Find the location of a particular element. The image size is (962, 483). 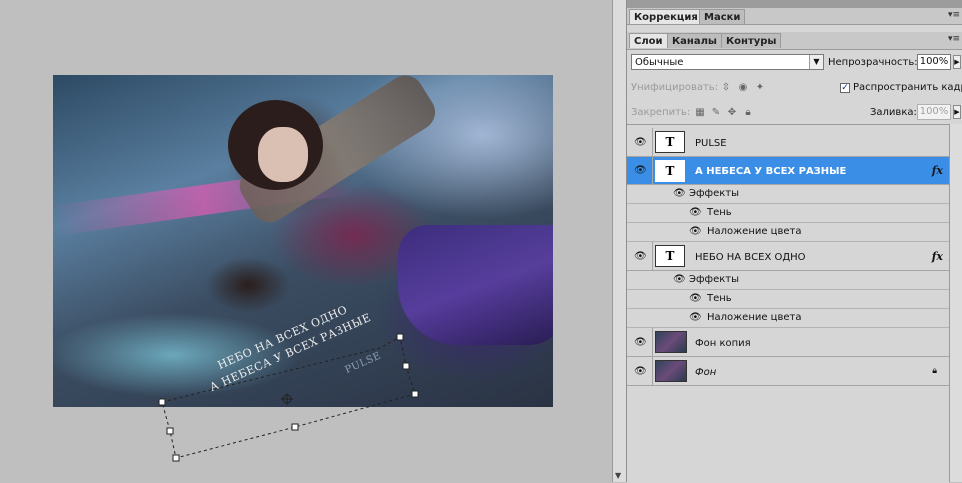

lock-fill-row: Закрепить: ▦ ✎ ✥ 🔒︎ Заливка: 100% ▶ is located at coordinates (794, 113).